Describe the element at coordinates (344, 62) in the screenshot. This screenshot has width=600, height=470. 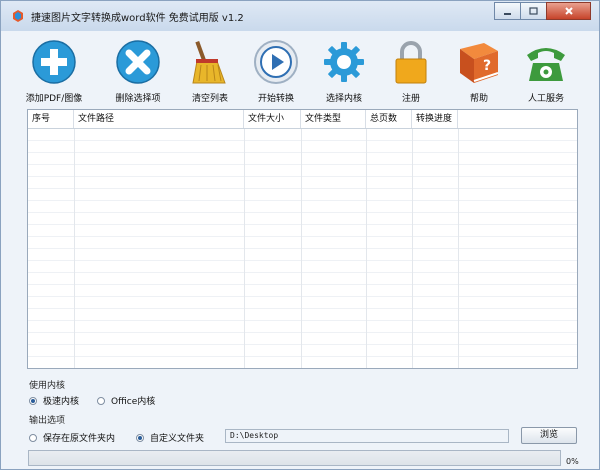
I see `gear-icon` at that location.